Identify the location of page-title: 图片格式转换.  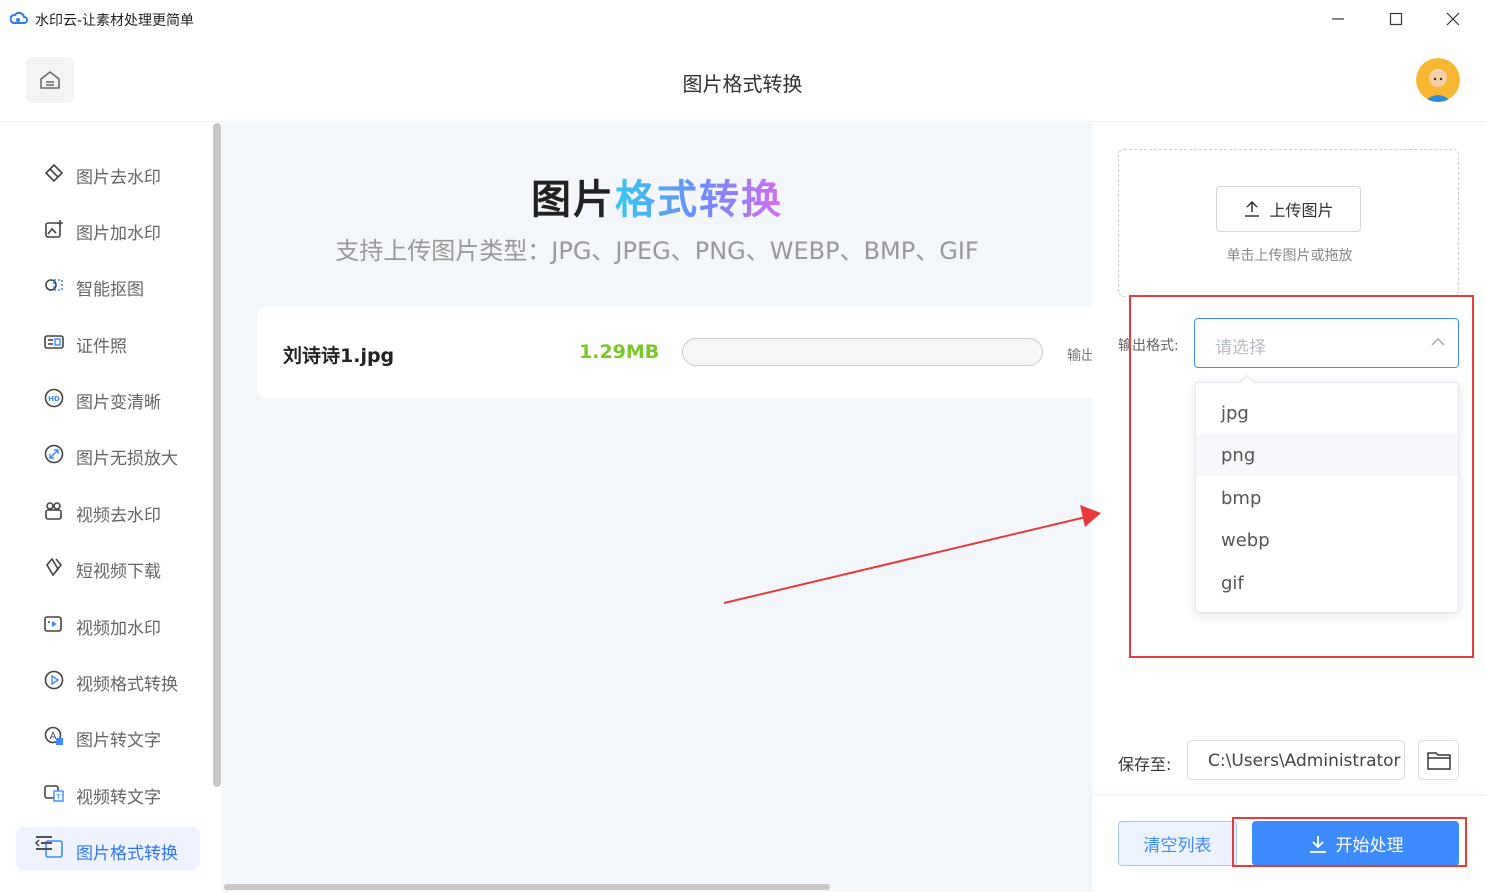
(742, 84).